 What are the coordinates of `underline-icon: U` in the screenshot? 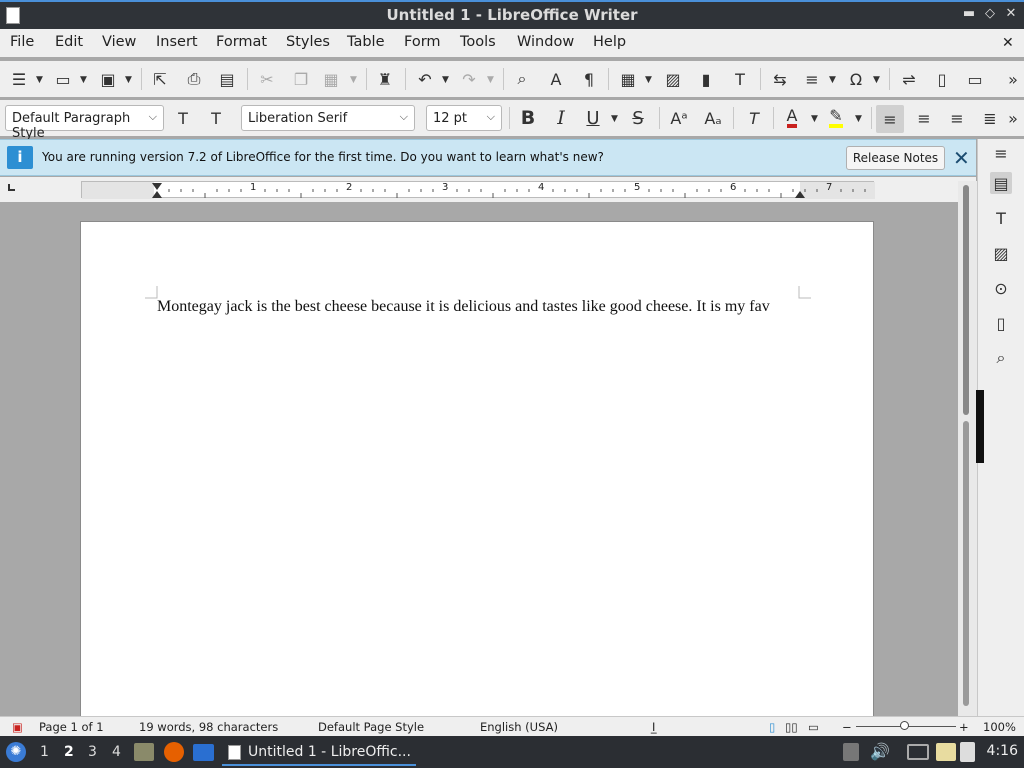 It's located at (593, 118).